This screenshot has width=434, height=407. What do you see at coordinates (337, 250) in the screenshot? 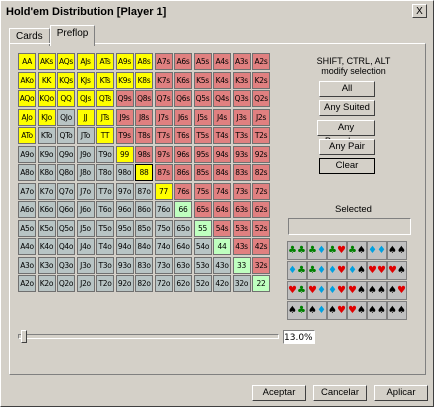
I see `suit-combo-cell: ♣ ♥` at bounding box center [337, 250].